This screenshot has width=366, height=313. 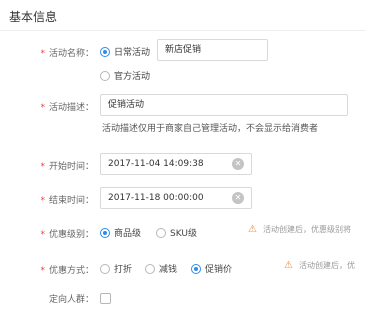 What do you see at coordinates (120, 232) in the screenshot?
I see `radio-product-level: 商品级` at bounding box center [120, 232].